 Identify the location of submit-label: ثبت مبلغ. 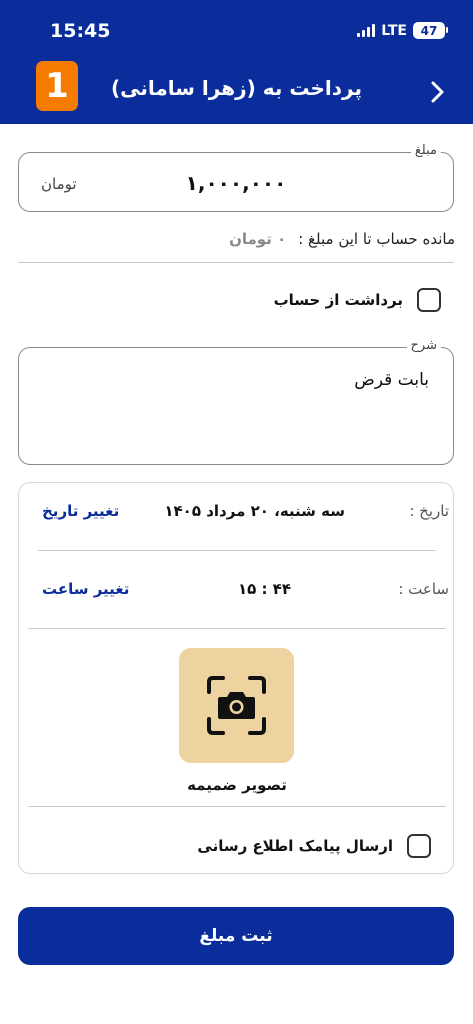
(236, 936).